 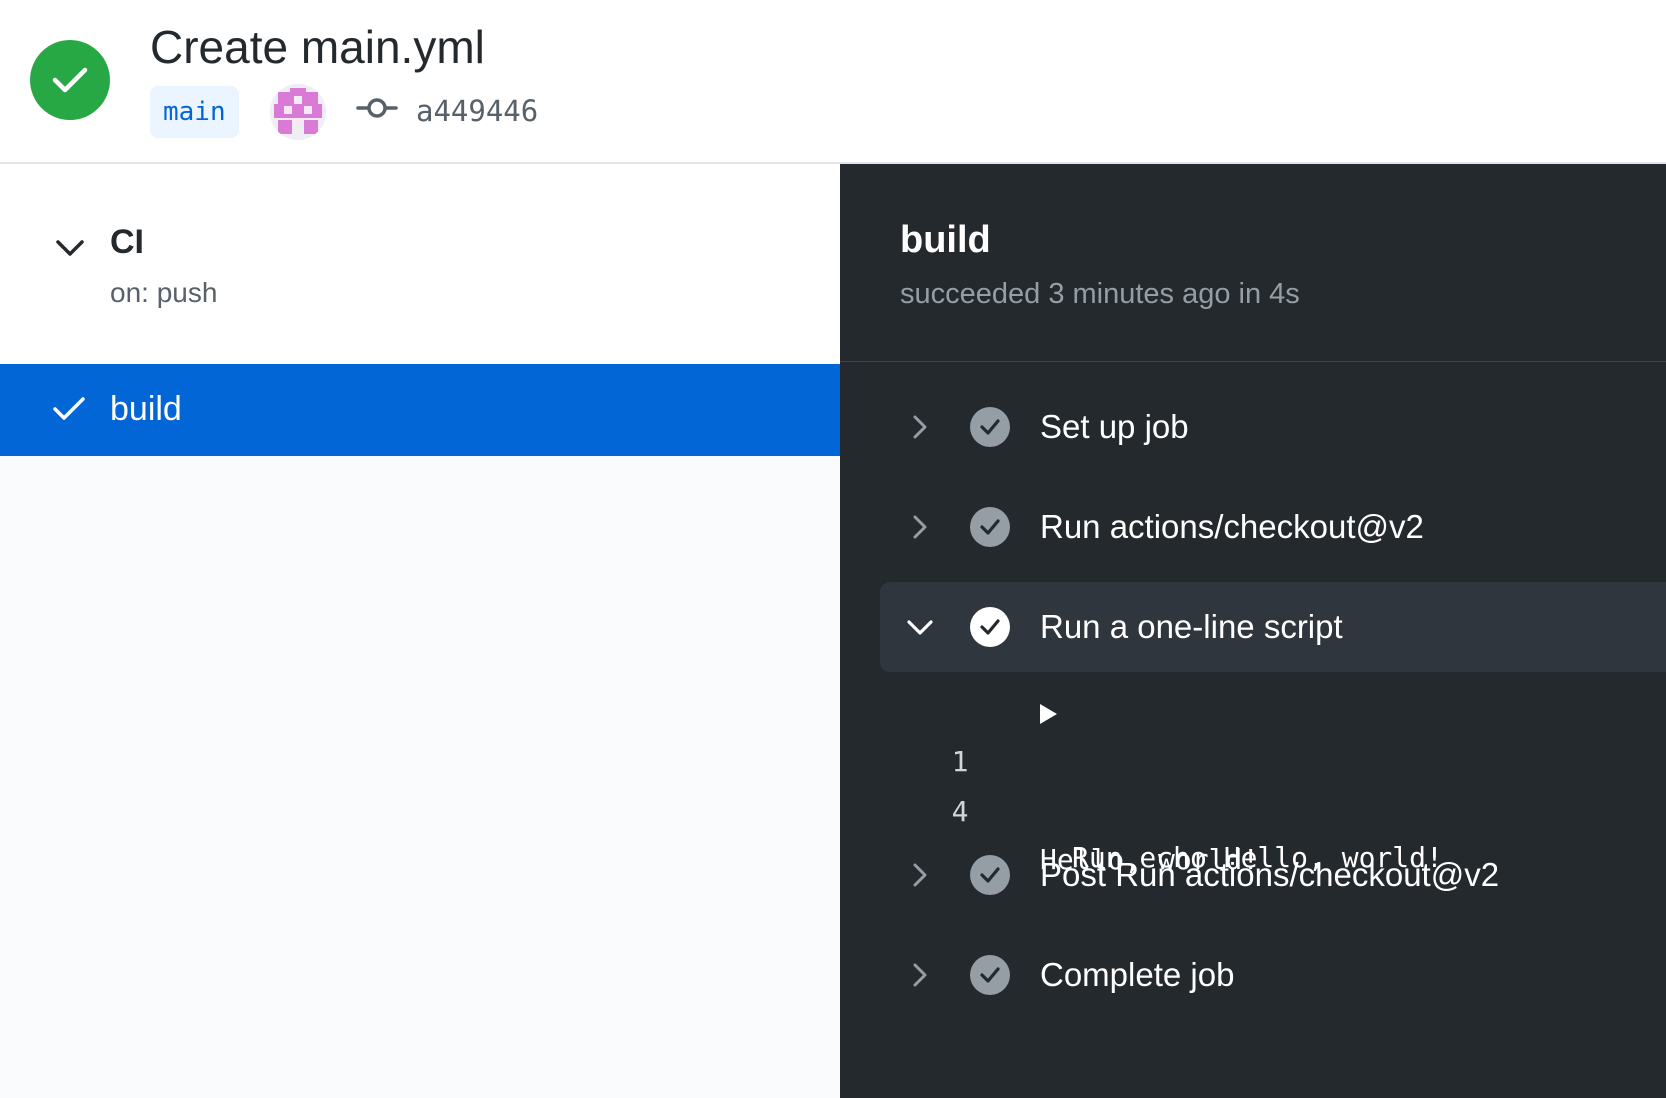 I want to click on run-header: Create main.yml main a449446, so click(x=833, y=82).